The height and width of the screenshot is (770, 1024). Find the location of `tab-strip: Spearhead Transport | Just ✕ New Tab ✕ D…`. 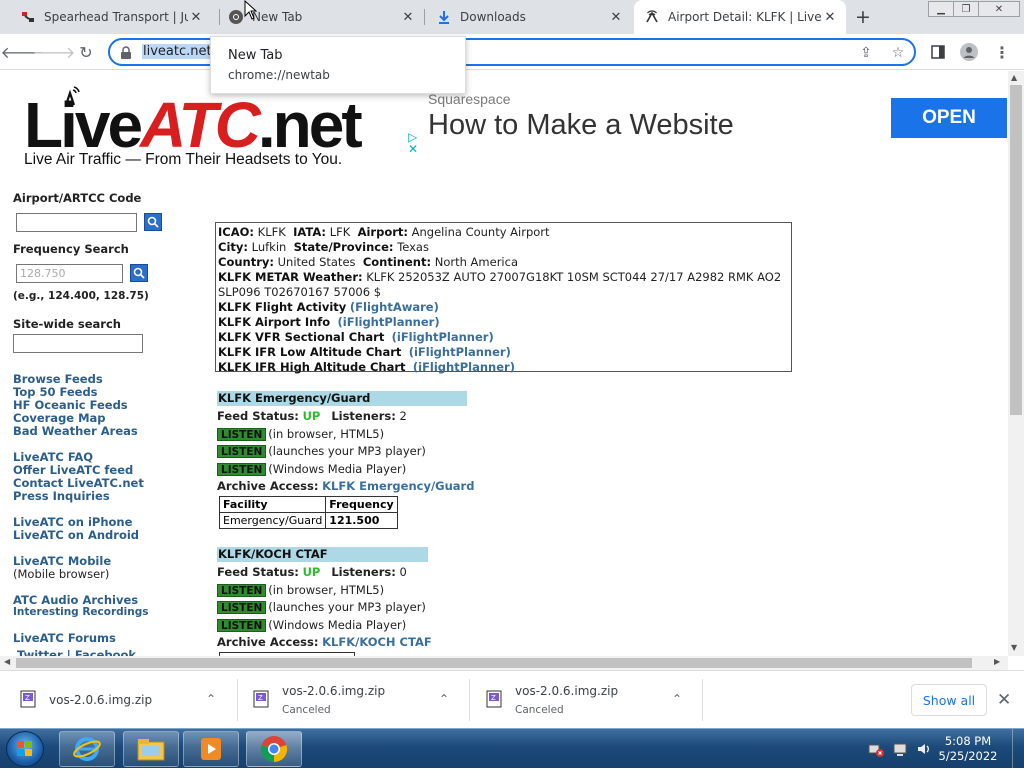

tab-strip: Spearhead Transport | Just ✕ New Tab ✕ D… is located at coordinates (512, 17).